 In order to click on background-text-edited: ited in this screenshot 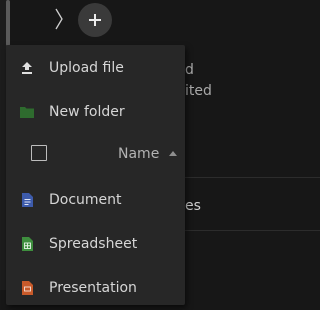, I will do `click(198, 91)`.